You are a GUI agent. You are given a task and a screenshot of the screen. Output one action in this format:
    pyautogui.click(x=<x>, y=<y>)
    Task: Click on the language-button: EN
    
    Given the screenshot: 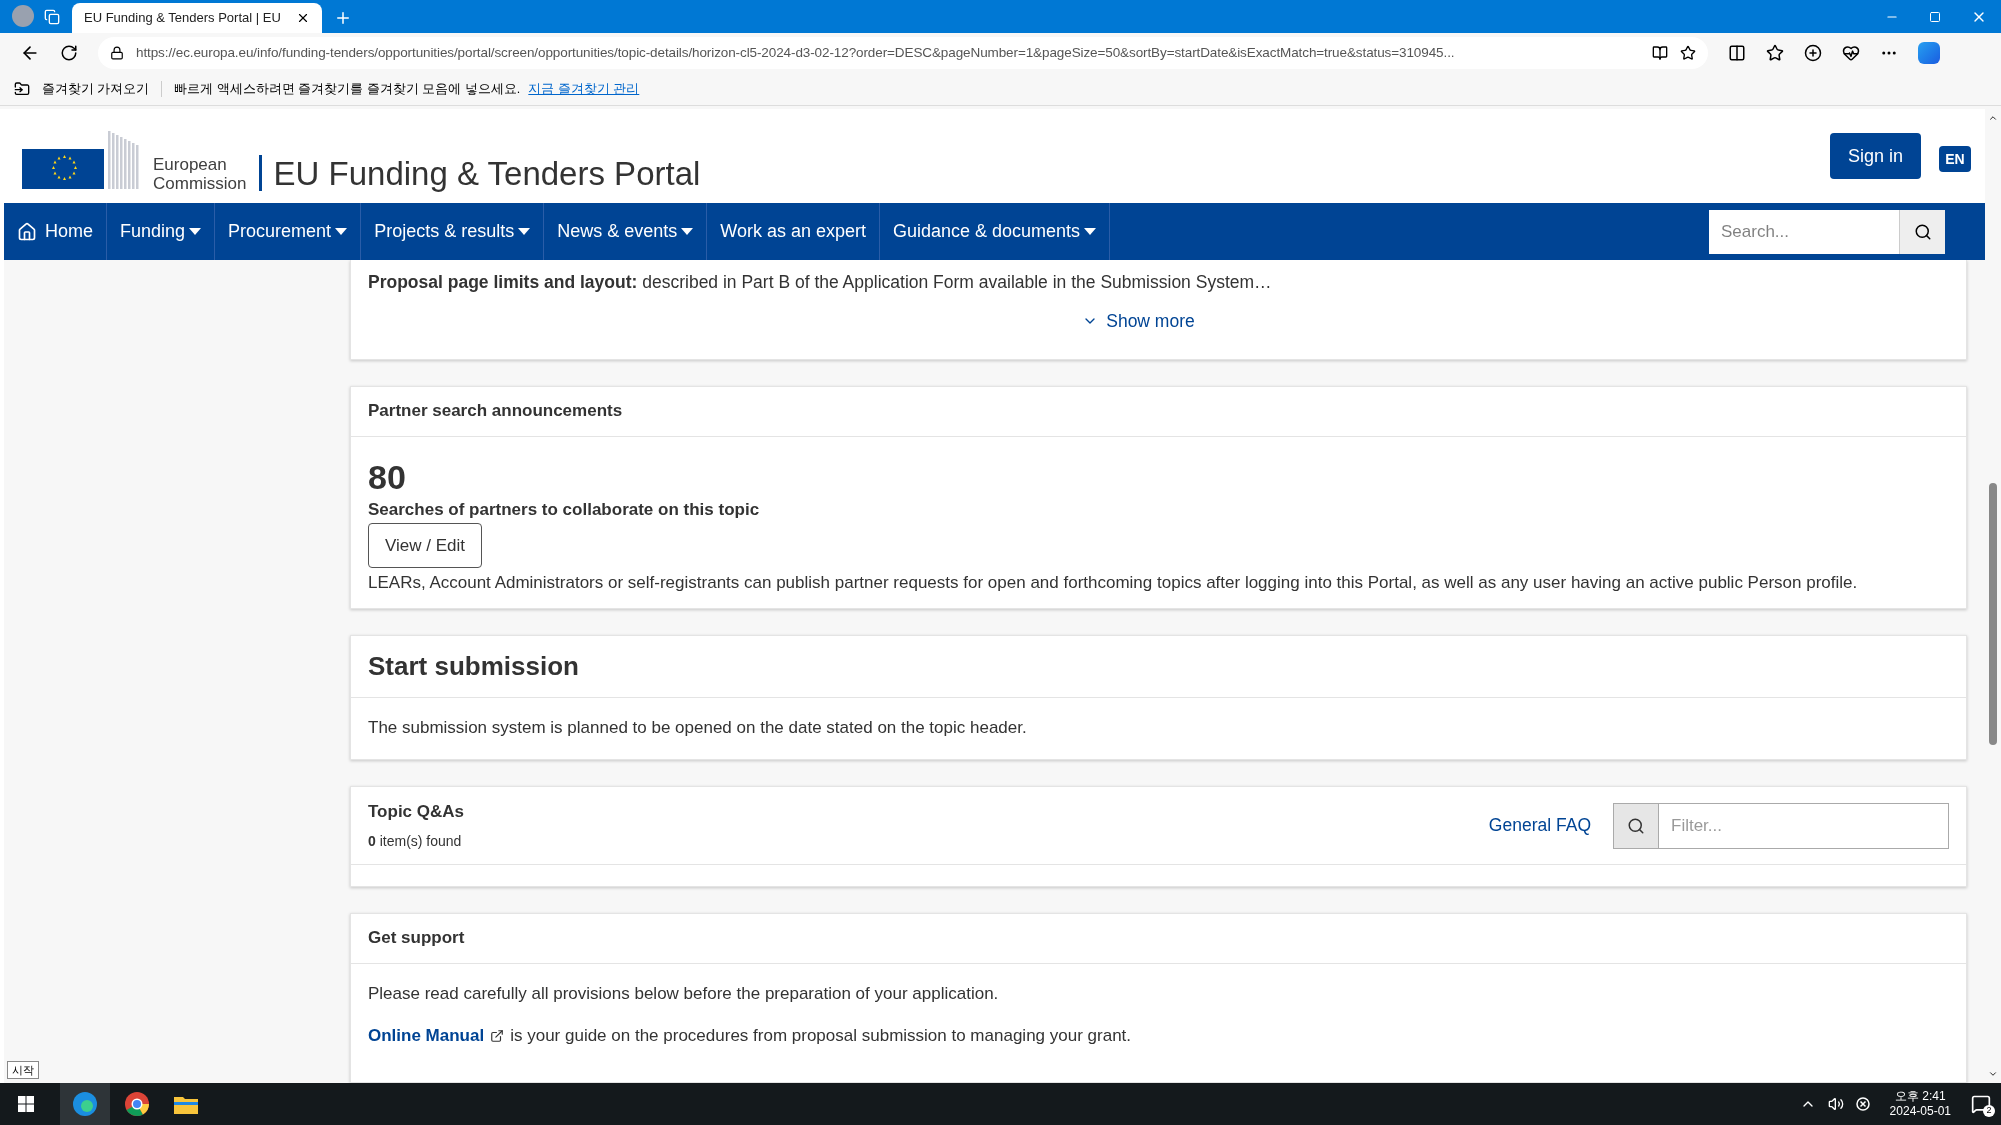 What is the action you would take?
    pyautogui.click(x=1955, y=159)
    